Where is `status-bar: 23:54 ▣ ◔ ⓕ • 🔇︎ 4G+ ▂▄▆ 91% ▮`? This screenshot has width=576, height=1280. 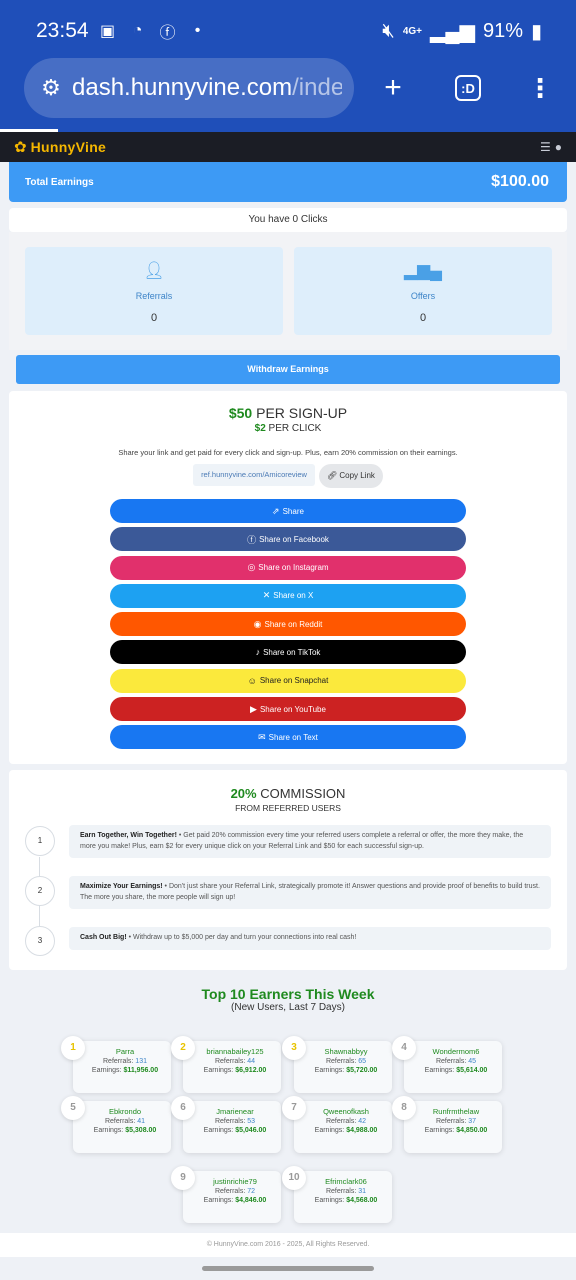
status-bar: 23:54 ▣ ◔ ⓕ • 🔇︎ 4G+ ▂▄▆ 91% ▮ is located at coordinates (289, 31).